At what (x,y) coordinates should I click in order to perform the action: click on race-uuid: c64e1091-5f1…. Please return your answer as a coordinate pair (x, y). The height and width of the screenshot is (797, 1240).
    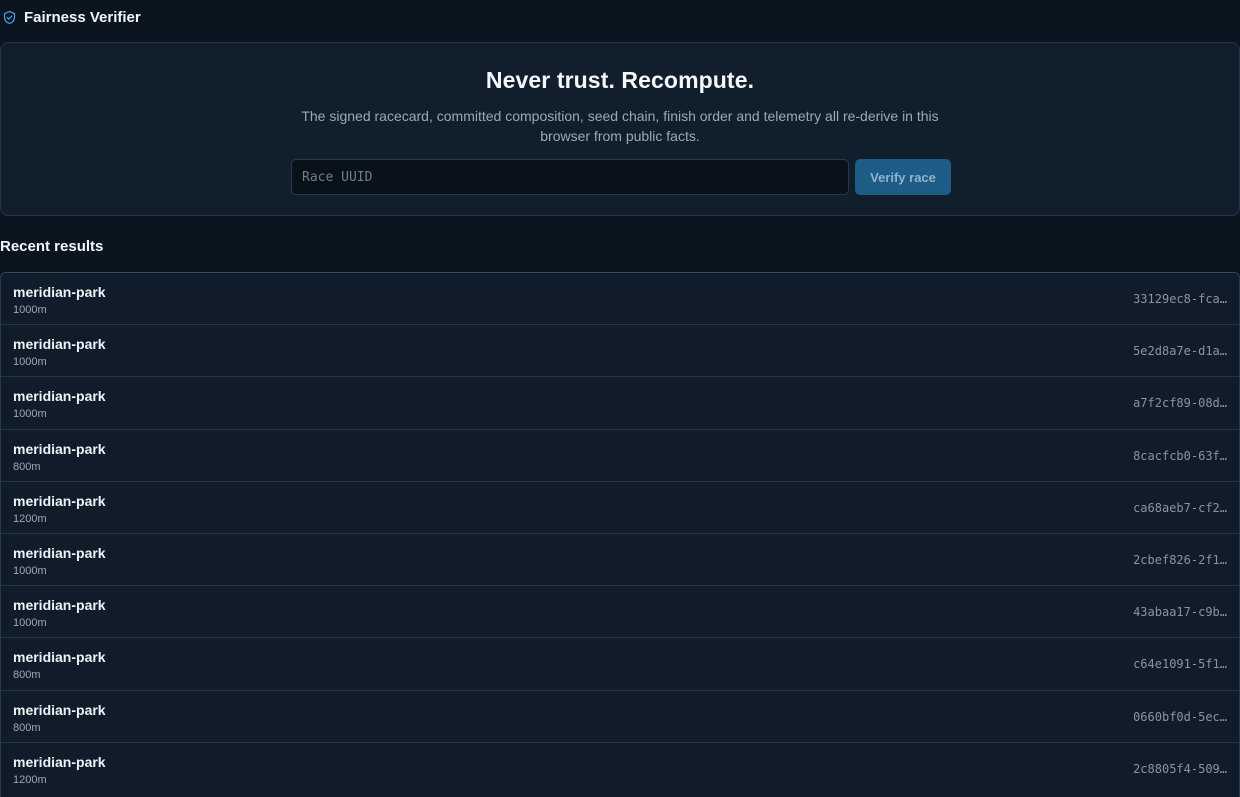
    Looking at the image, I should click on (1180, 664).